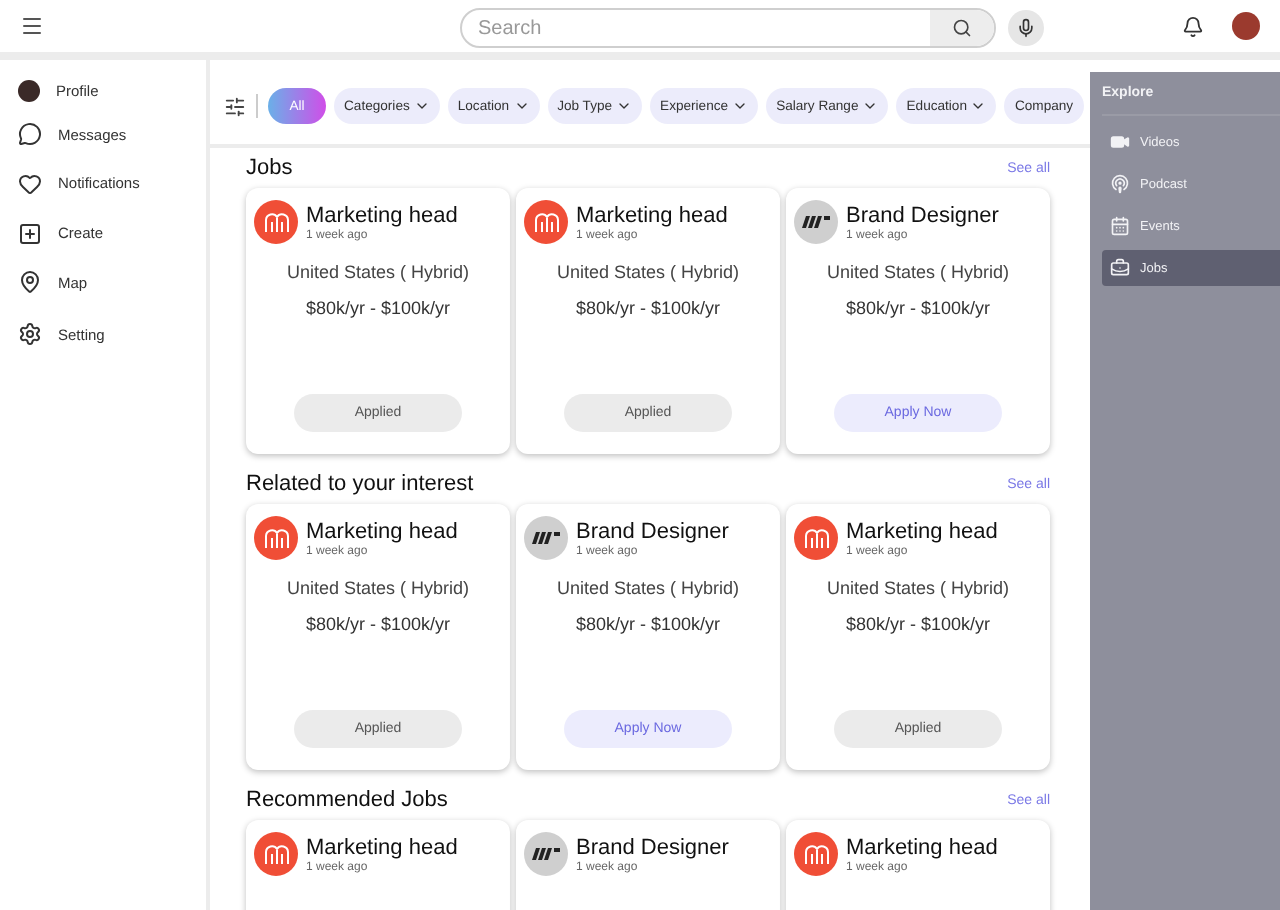 The height and width of the screenshot is (910, 1280). What do you see at coordinates (30, 282) in the screenshot?
I see `map-pin-icon` at bounding box center [30, 282].